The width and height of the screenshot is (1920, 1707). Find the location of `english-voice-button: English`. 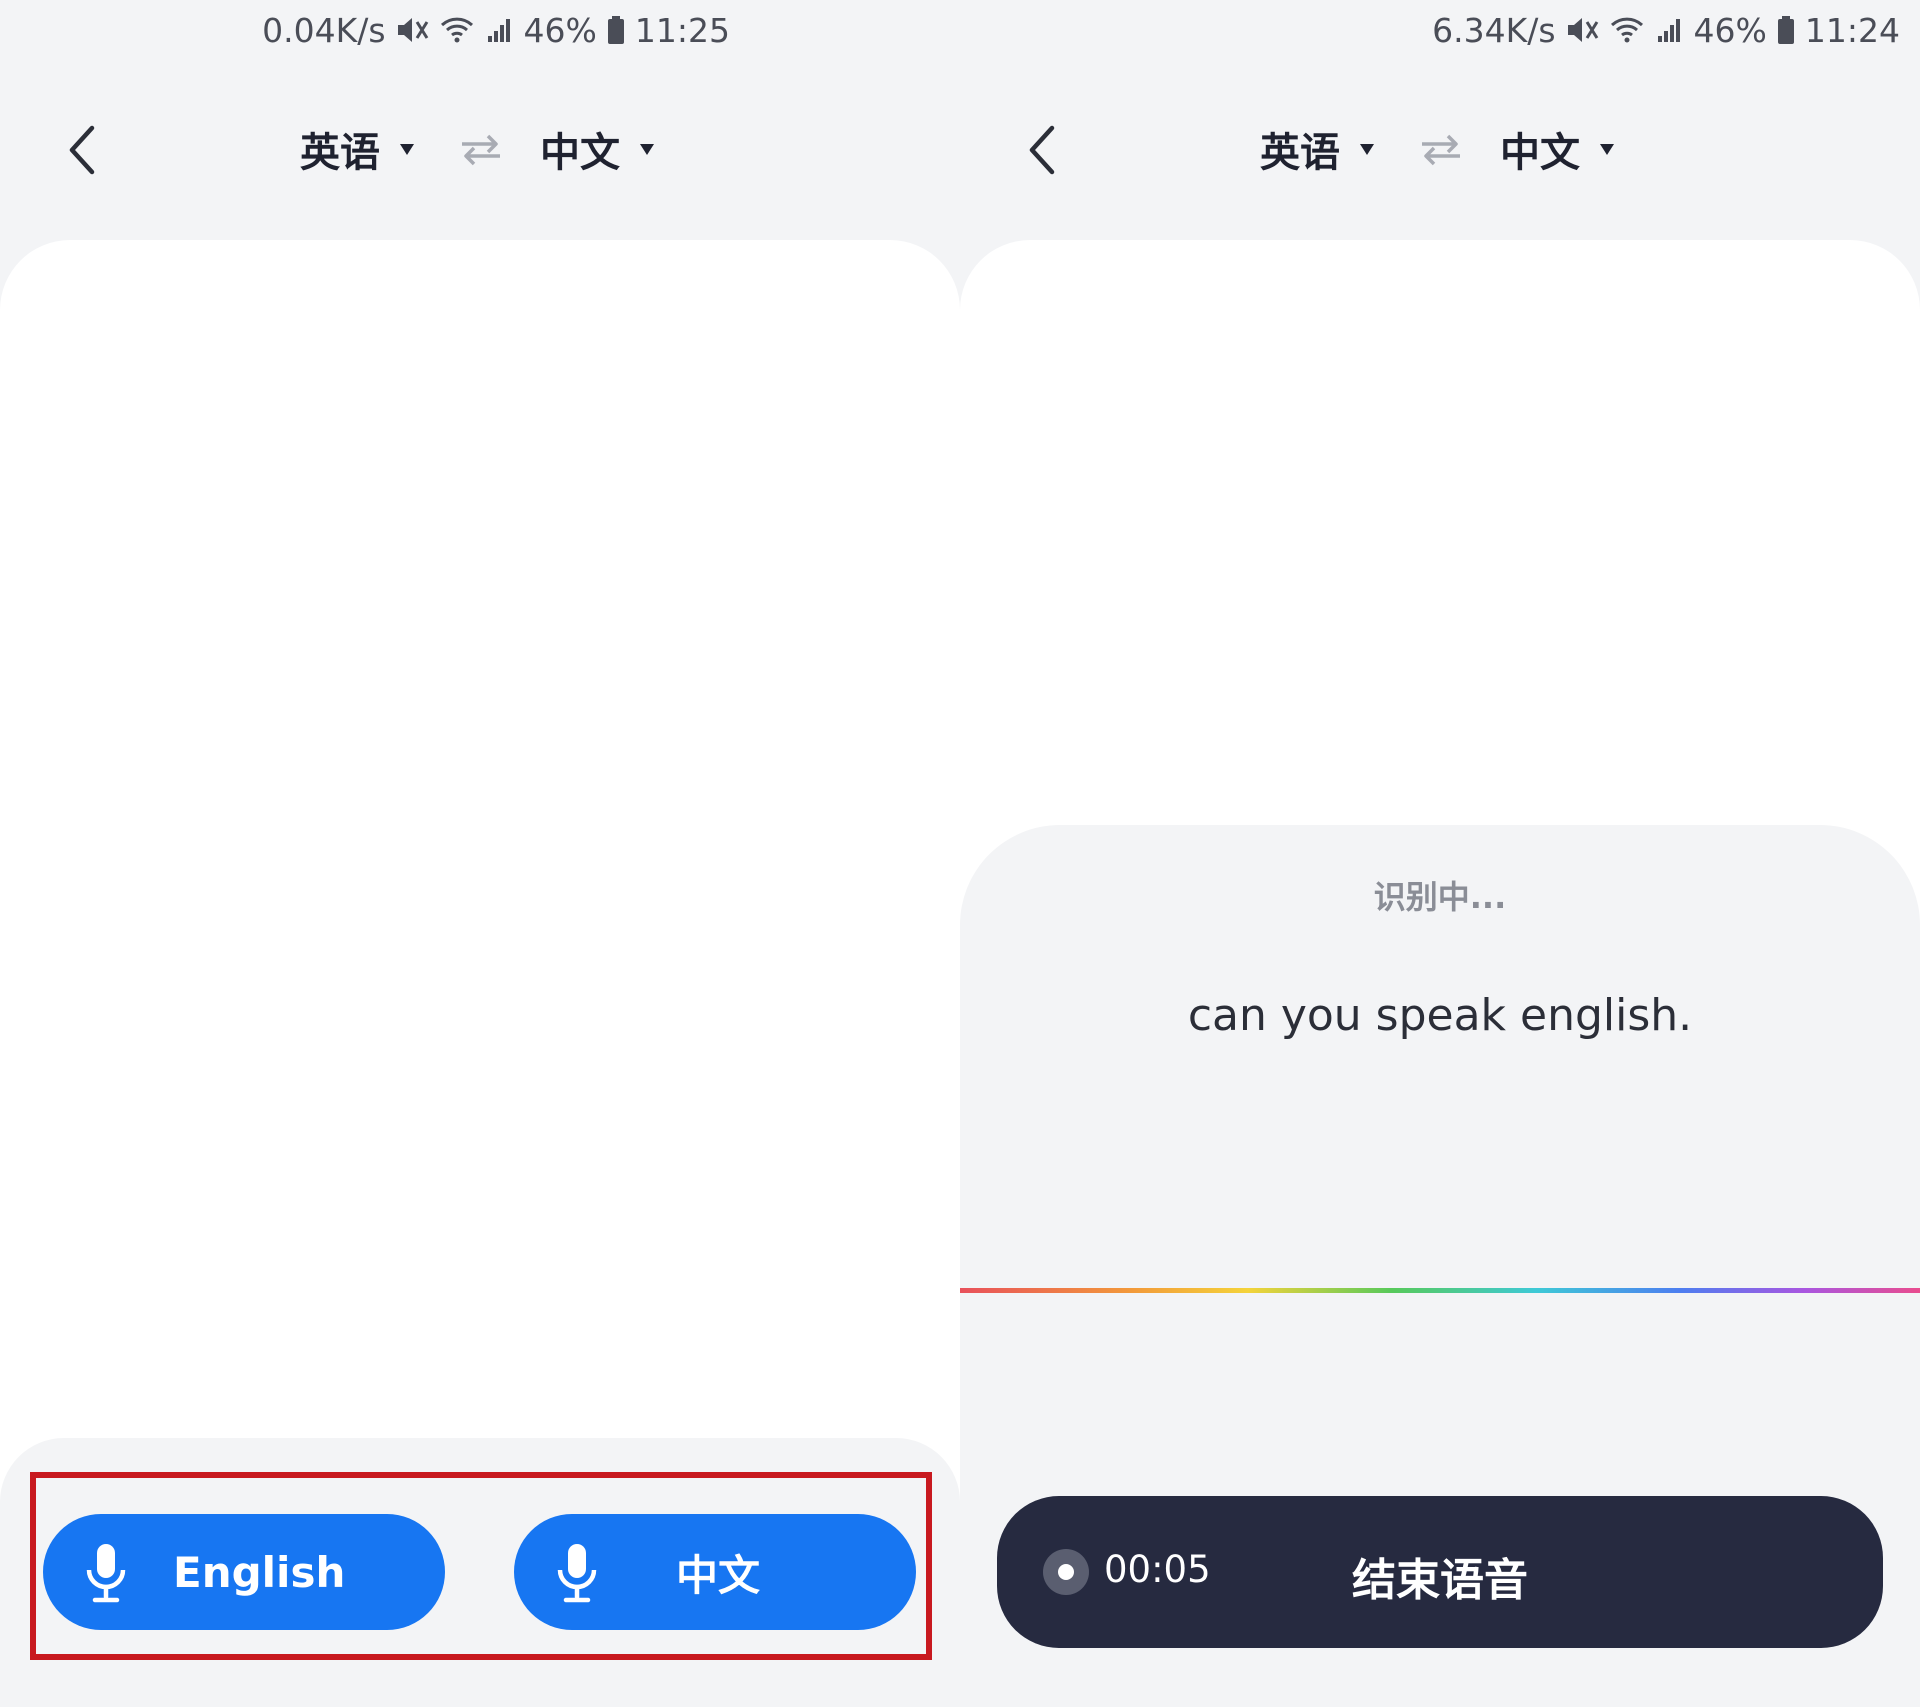

english-voice-button: English is located at coordinates (244, 1572).